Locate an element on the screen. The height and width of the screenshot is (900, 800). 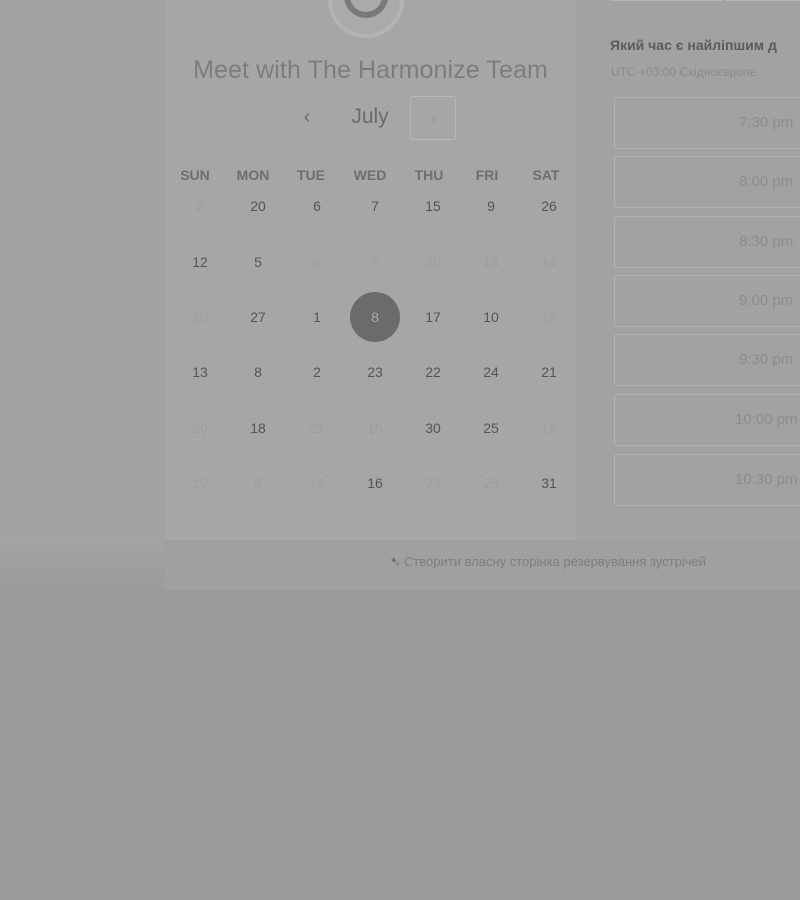
time-slot-label: 8:00 pm is located at coordinates (766, 181).